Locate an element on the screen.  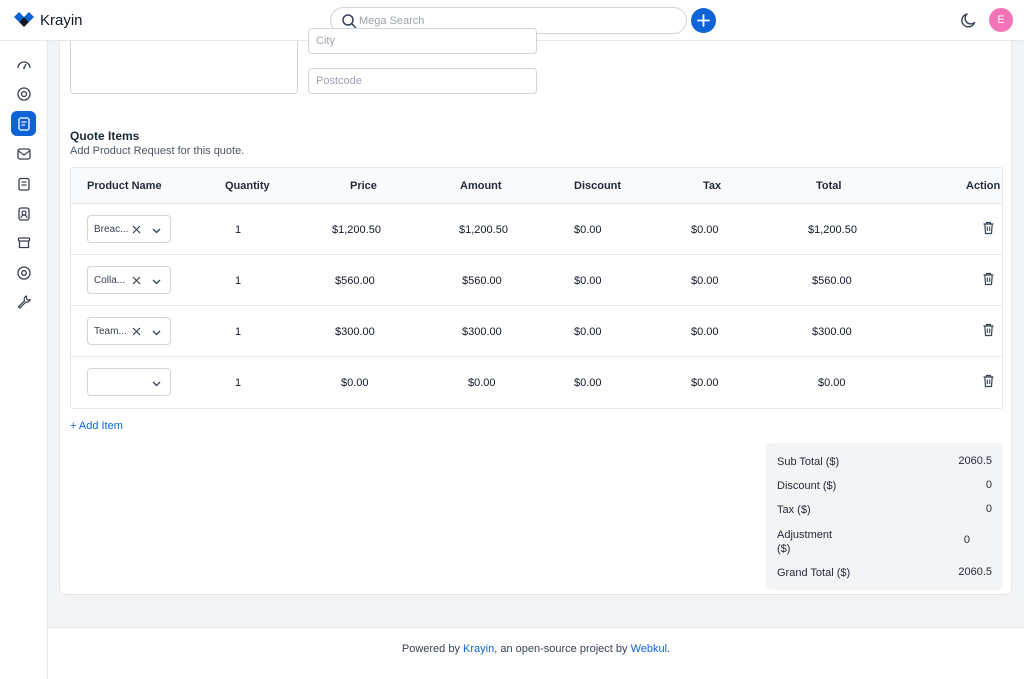
dark-mode-toggle-icon is located at coordinates (969, 20).